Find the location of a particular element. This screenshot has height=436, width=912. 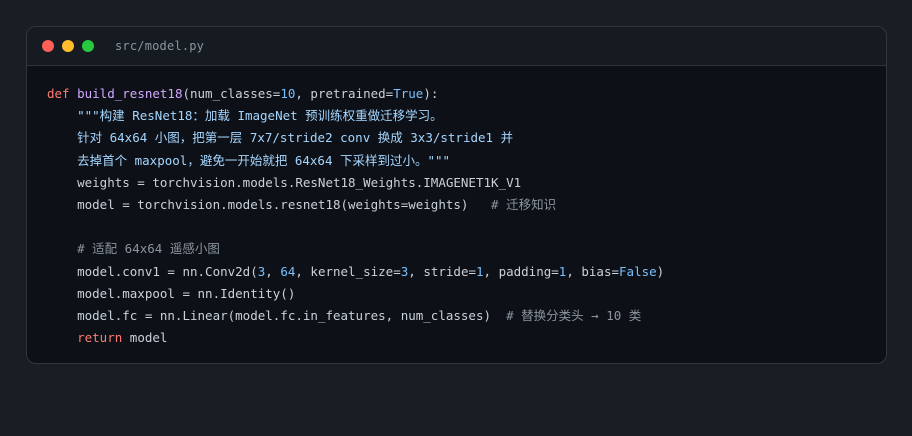

code-token: """构建 ResNet18：加载 ImageNet 预训练权重做迁移学习。 is located at coordinates (260, 116).